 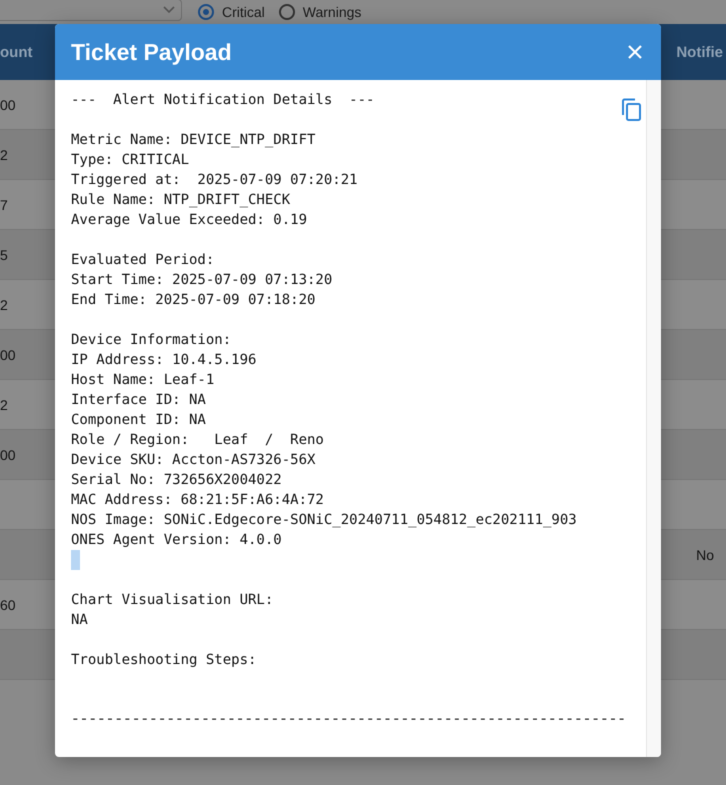 What do you see at coordinates (176, 540) in the screenshot?
I see `payload-line: ONES Agent Version: 4.0.0` at bounding box center [176, 540].